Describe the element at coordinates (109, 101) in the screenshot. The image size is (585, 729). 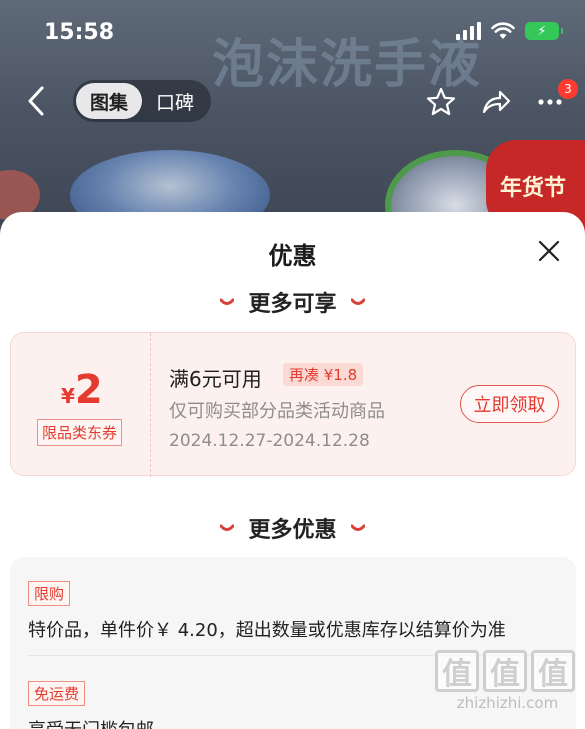
I see `tab-gallery: 图集` at that location.